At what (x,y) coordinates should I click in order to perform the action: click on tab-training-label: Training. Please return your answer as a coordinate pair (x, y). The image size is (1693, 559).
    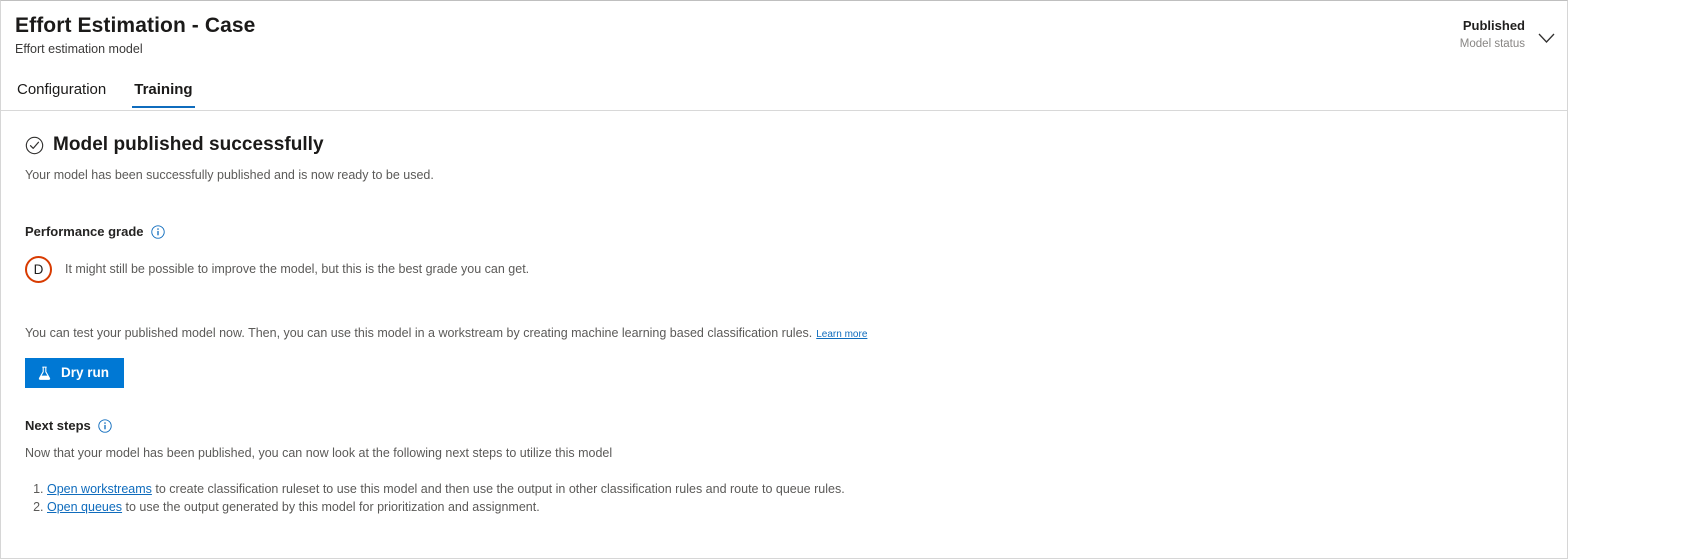
    Looking at the image, I should click on (163, 89).